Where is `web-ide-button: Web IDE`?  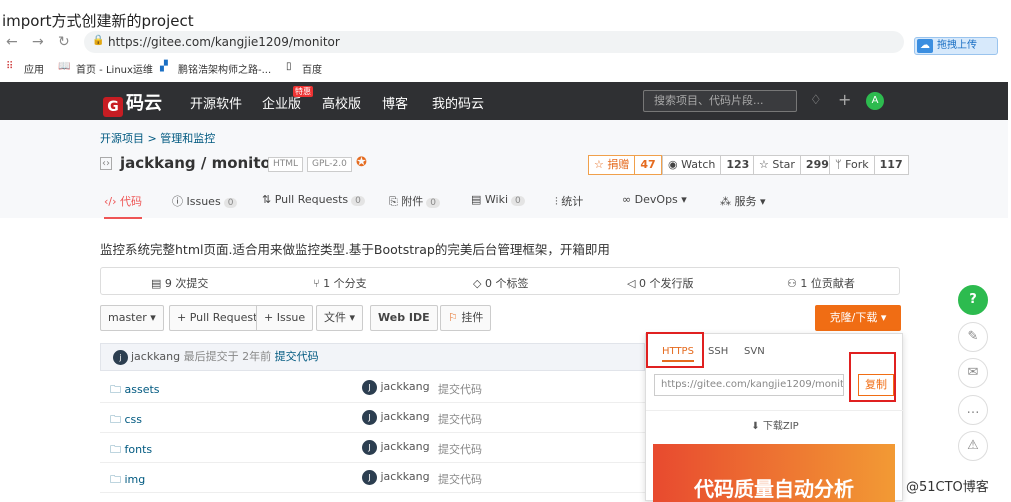 web-ide-button: Web IDE is located at coordinates (404, 318).